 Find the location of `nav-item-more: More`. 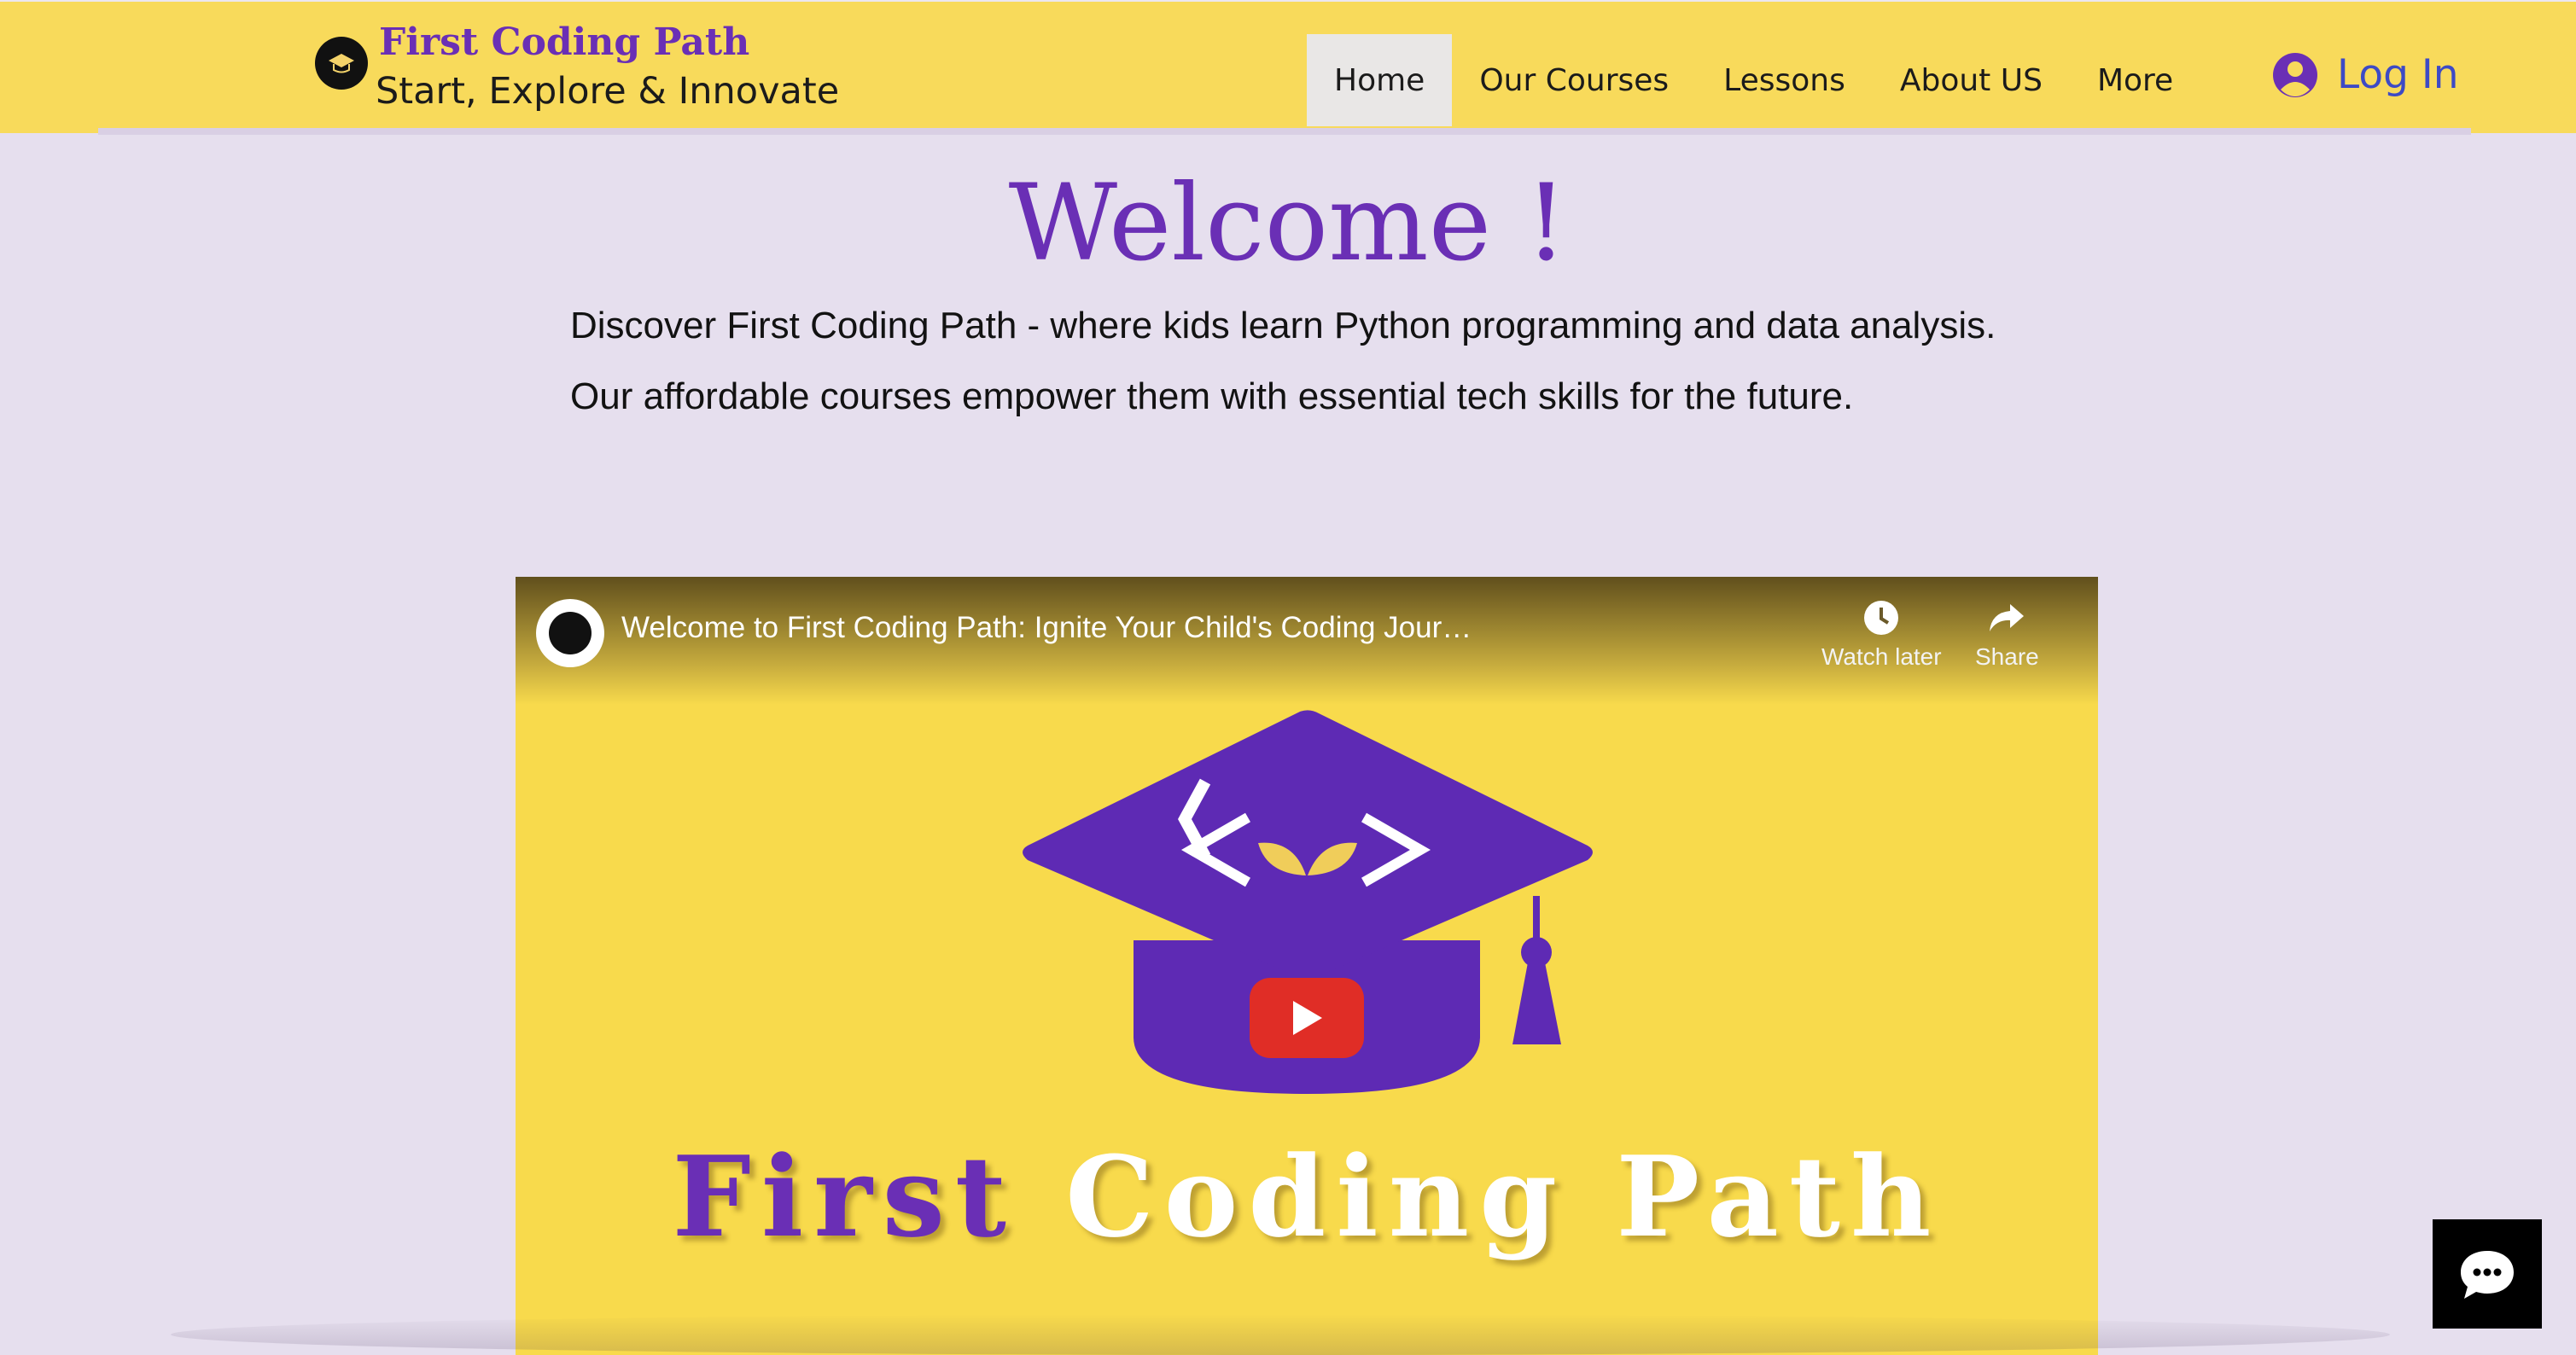

nav-item-more: More is located at coordinates (2135, 80).